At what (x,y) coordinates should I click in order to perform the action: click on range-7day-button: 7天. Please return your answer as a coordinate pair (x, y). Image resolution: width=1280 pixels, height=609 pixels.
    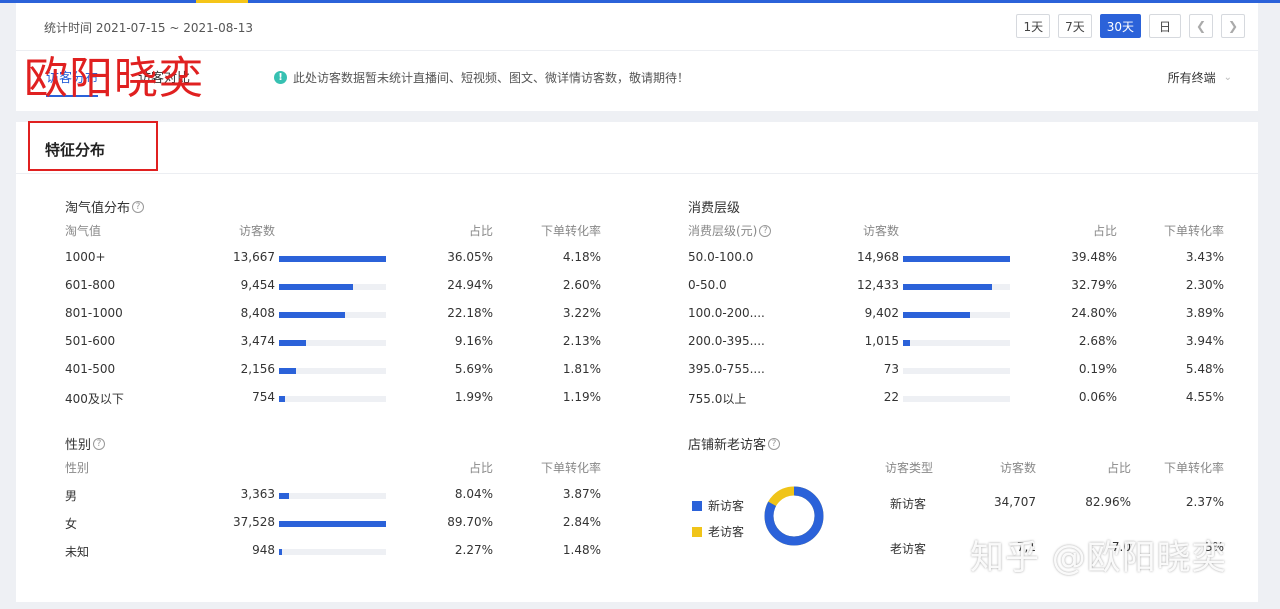
    Looking at the image, I should click on (1075, 26).